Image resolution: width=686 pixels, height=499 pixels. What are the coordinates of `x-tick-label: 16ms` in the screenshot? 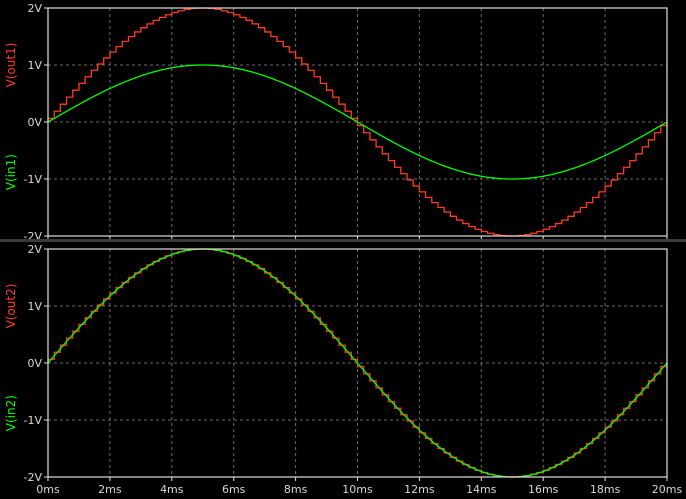 It's located at (543, 489).